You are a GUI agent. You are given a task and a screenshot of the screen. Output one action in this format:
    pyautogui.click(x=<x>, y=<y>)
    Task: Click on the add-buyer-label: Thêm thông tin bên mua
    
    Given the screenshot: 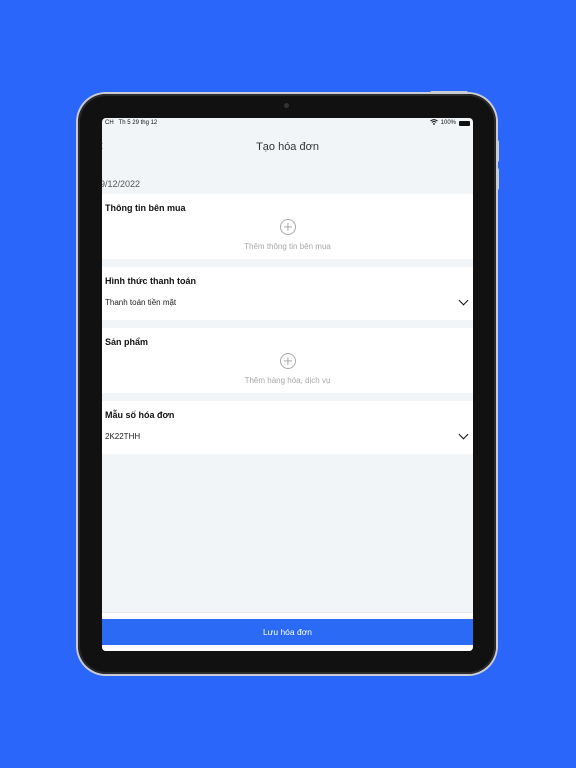 What is the action you would take?
    pyautogui.click(x=287, y=246)
    